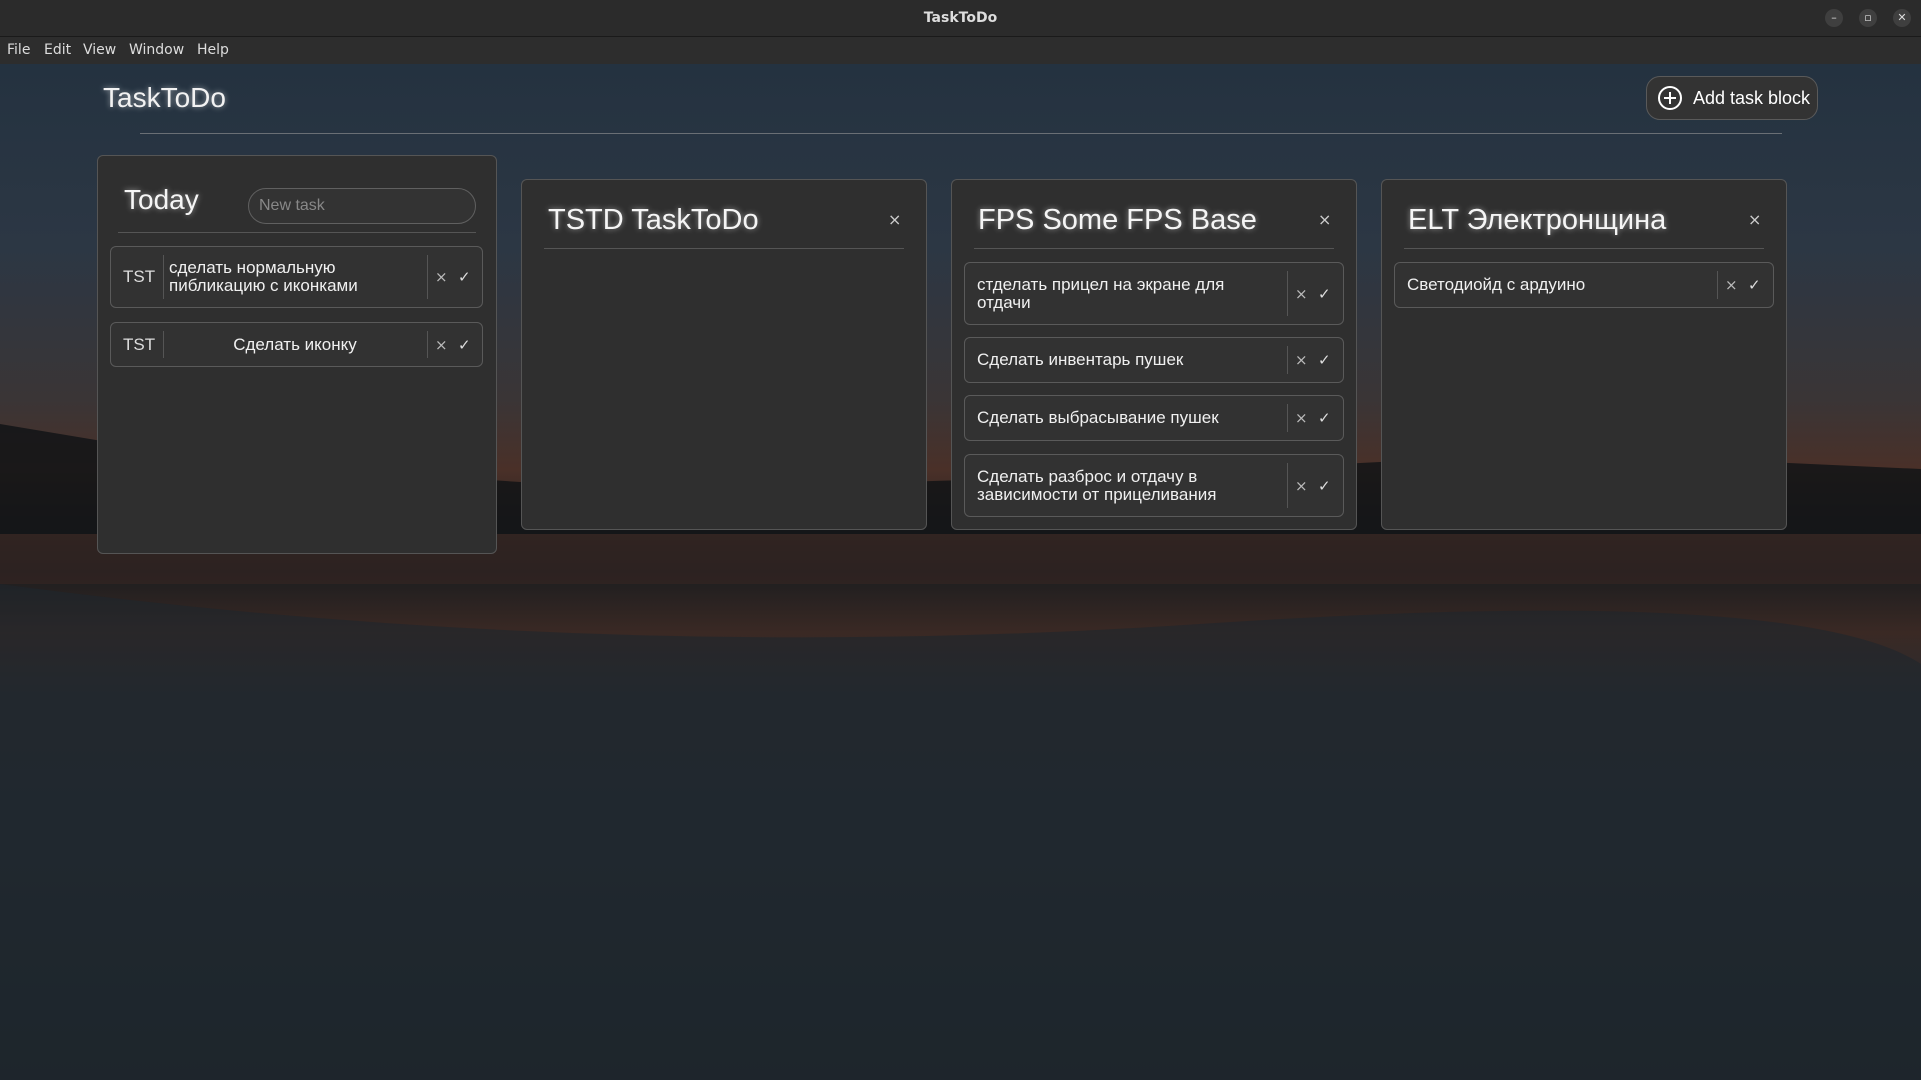 The height and width of the screenshot is (1080, 1921). I want to click on task-item: TST Сделать иконку × ✓, so click(296, 344).